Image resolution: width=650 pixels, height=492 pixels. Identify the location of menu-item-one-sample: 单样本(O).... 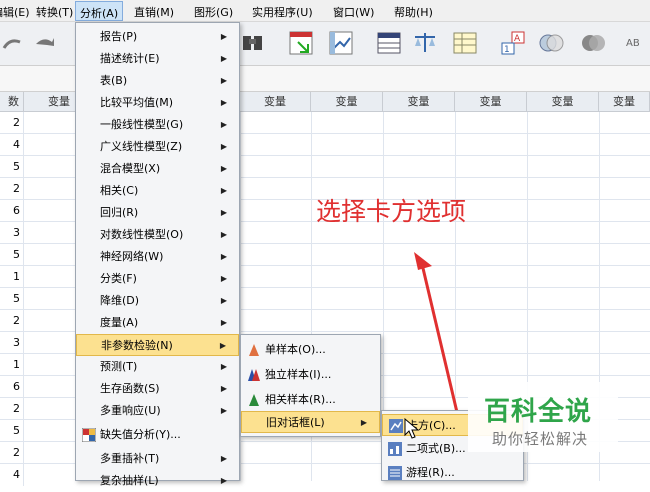
(310, 350).